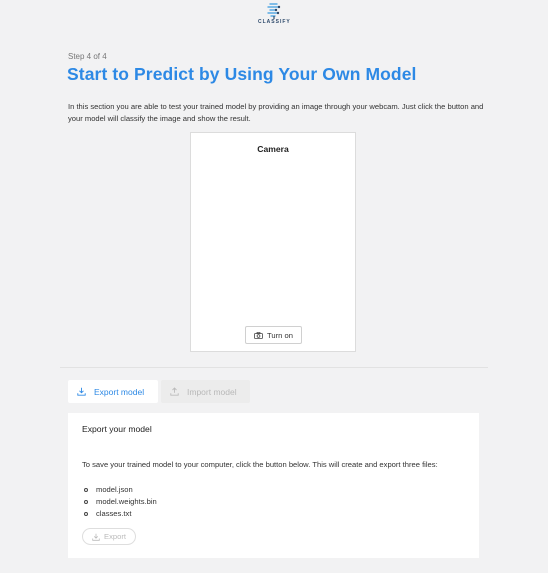 Image resolution: width=548 pixels, height=573 pixels. Describe the element at coordinates (242, 74) in the screenshot. I see `page-title: Start to Predict by Using Your Own Model` at that location.